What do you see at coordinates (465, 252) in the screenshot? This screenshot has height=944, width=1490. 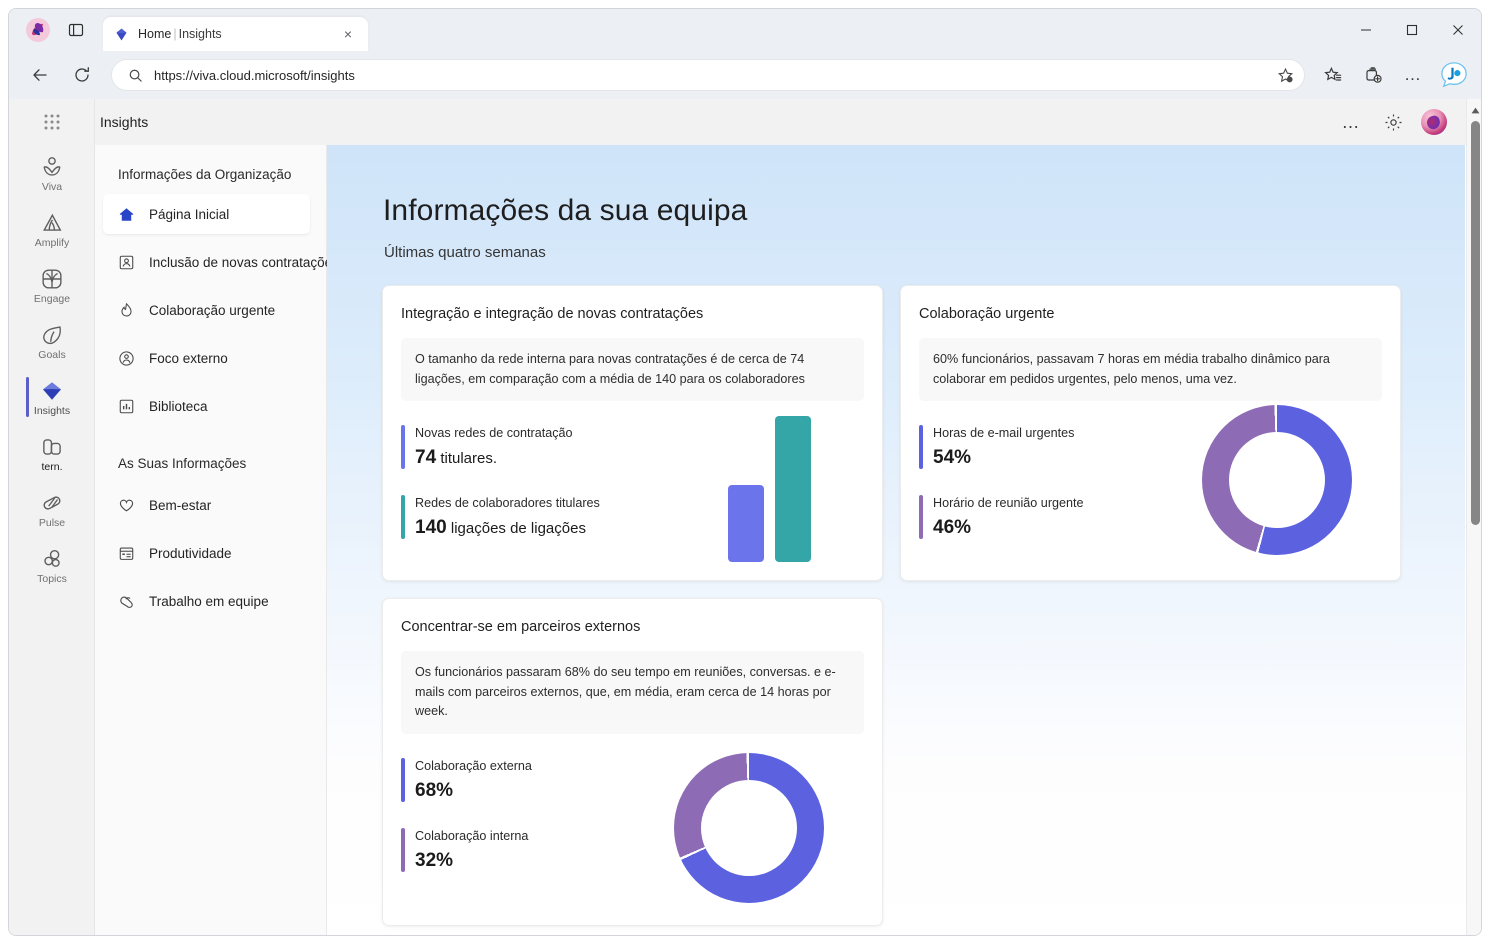 I see `page-subtitle: Últimas quatro semanas` at bounding box center [465, 252].